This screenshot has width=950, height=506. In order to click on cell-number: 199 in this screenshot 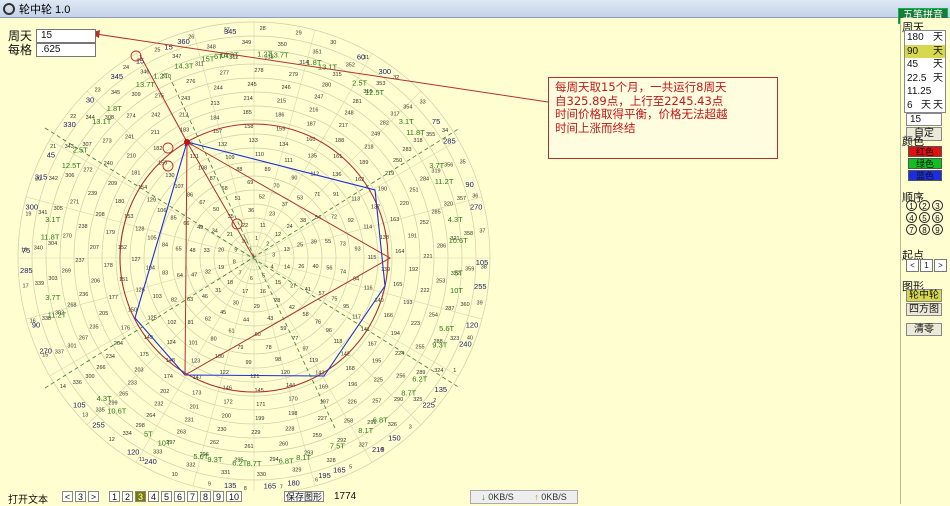, I will do `click(259, 419)`.